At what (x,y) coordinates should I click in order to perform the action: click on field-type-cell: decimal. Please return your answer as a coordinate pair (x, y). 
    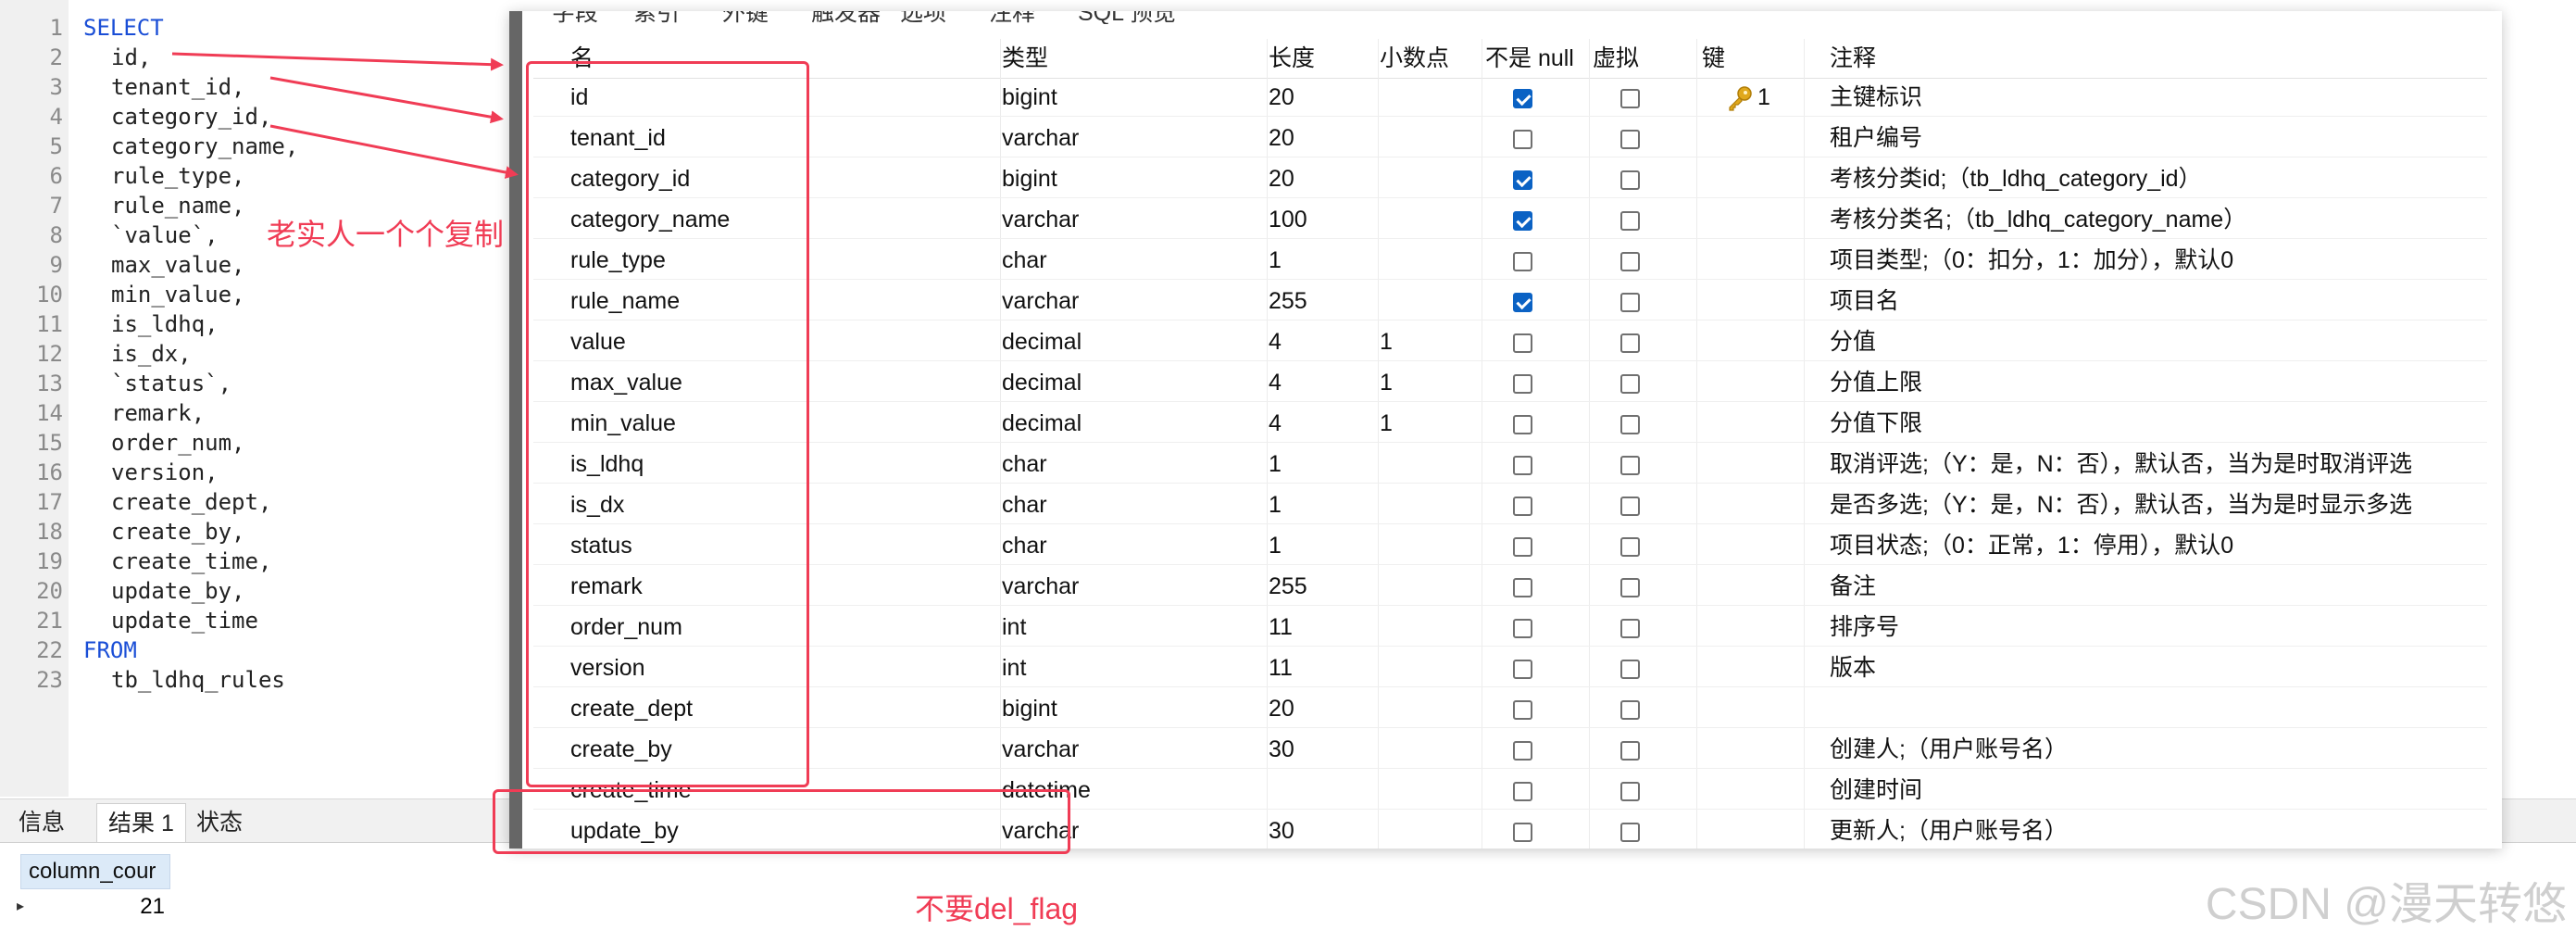
    Looking at the image, I should click on (1132, 383).